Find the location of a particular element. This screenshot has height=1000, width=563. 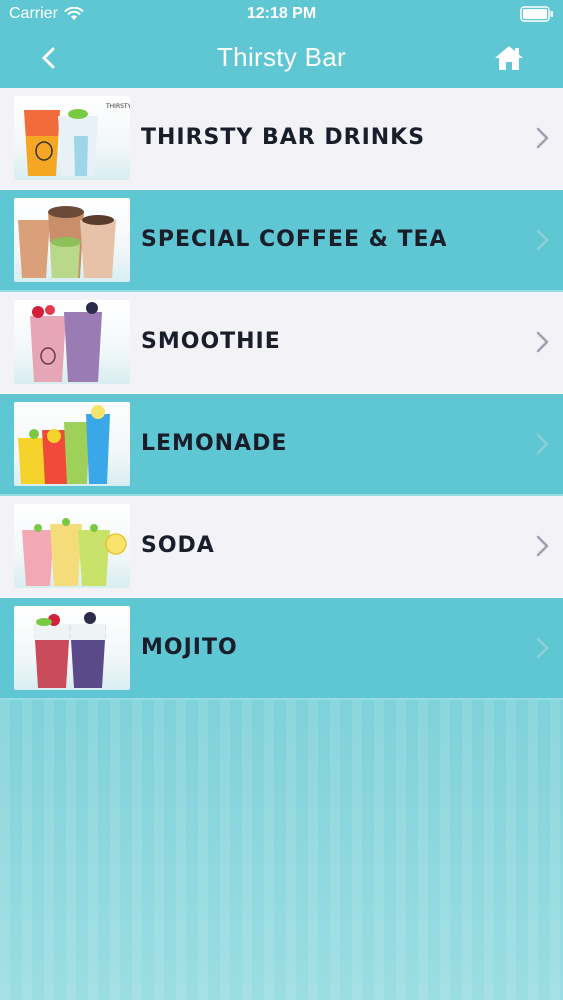

list-item-special-coffee-tea: SPECIAL COFFEE & TEA is located at coordinates (281, 241).